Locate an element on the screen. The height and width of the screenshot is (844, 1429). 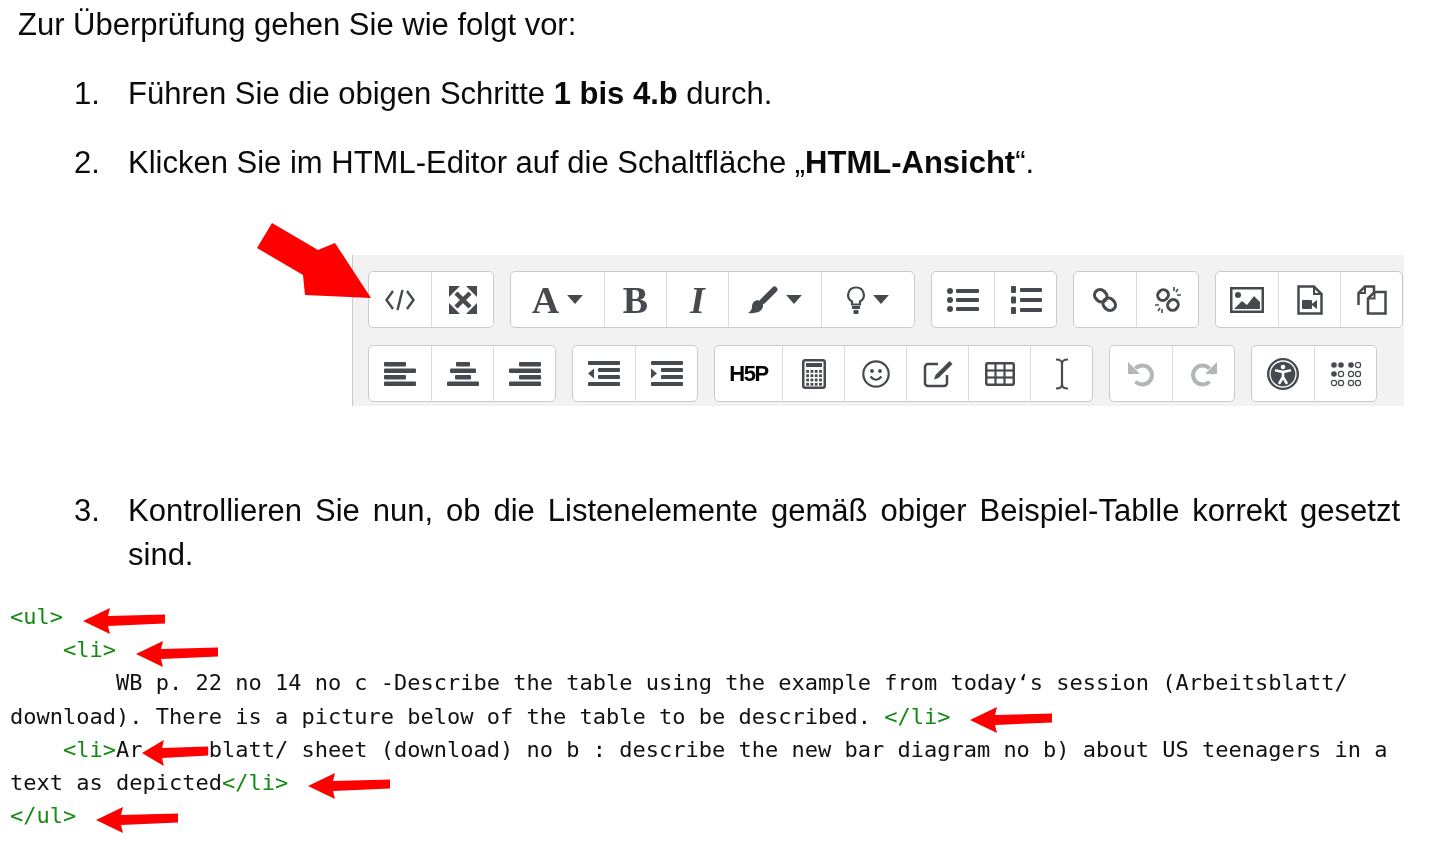
documents-icon is located at coordinates (1371, 299).